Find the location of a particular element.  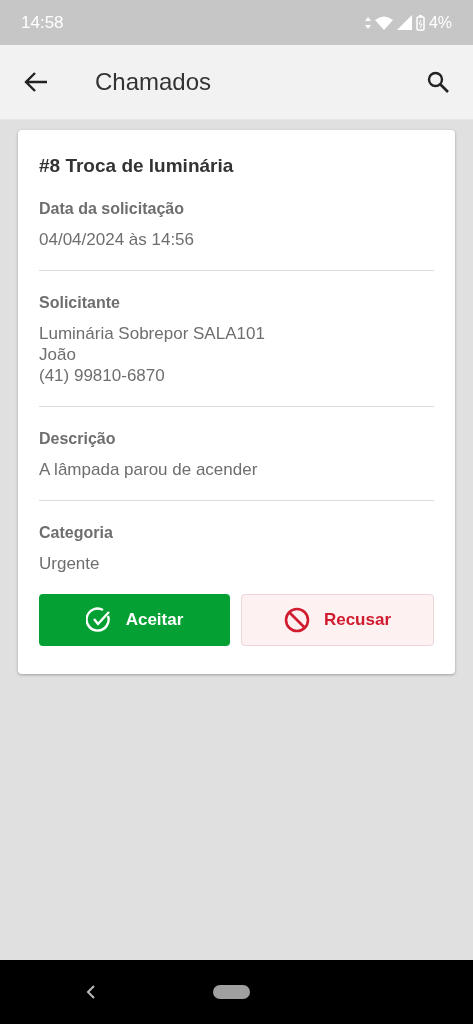

check-circle-icon is located at coordinates (98, 619).